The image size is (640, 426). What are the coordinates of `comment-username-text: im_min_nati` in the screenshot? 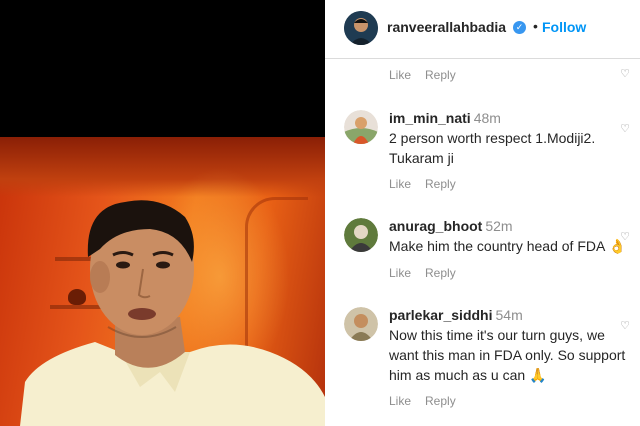 It's located at (430, 118).